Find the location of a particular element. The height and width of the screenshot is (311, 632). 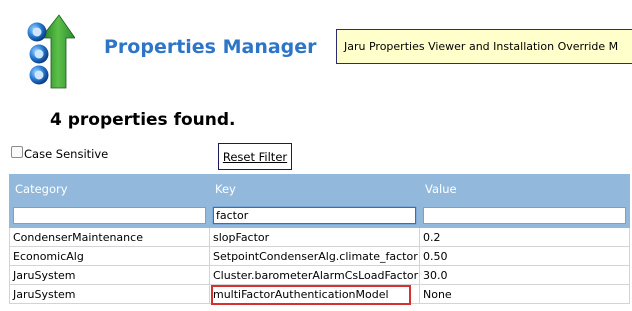

value-filter-input is located at coordinates (524, 215).